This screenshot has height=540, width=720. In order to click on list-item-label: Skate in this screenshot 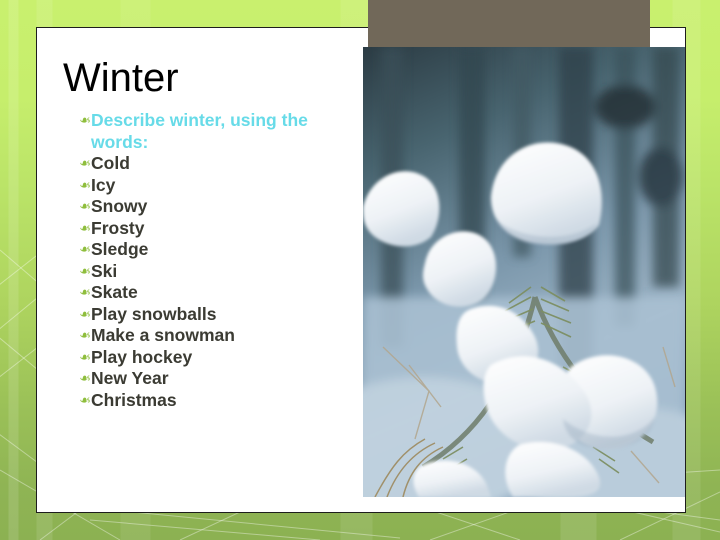, I will do `click(114, 292)`.